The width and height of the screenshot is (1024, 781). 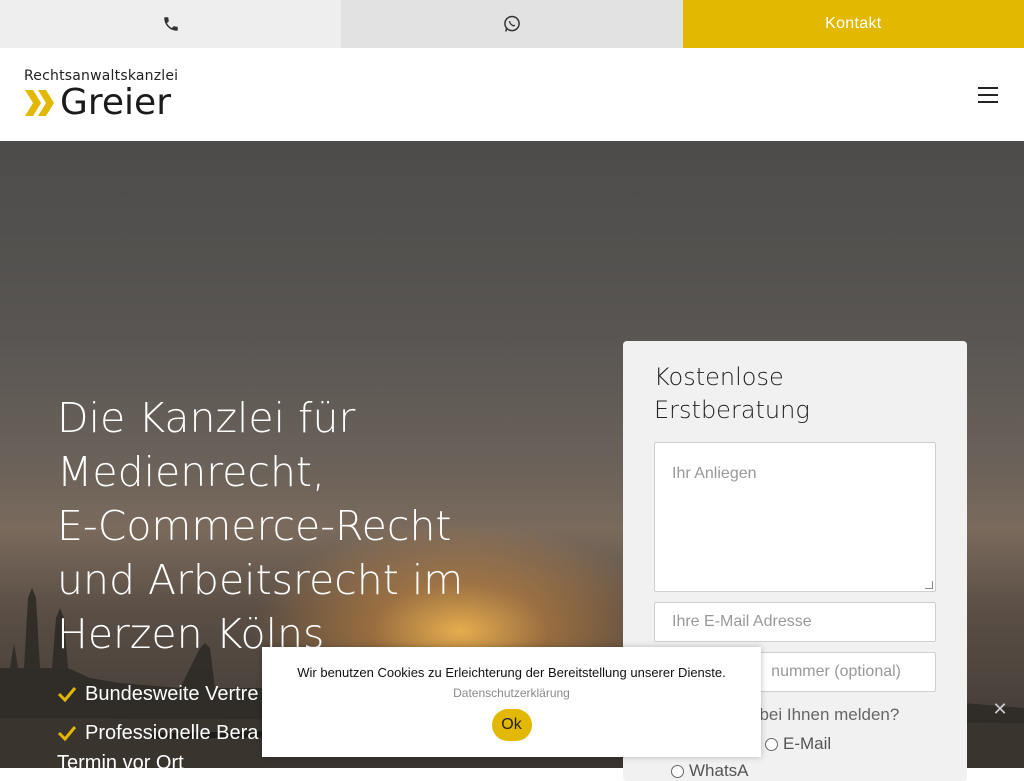 I want to click on kontakt-button: Kontakt, so click(x=853, y=24).